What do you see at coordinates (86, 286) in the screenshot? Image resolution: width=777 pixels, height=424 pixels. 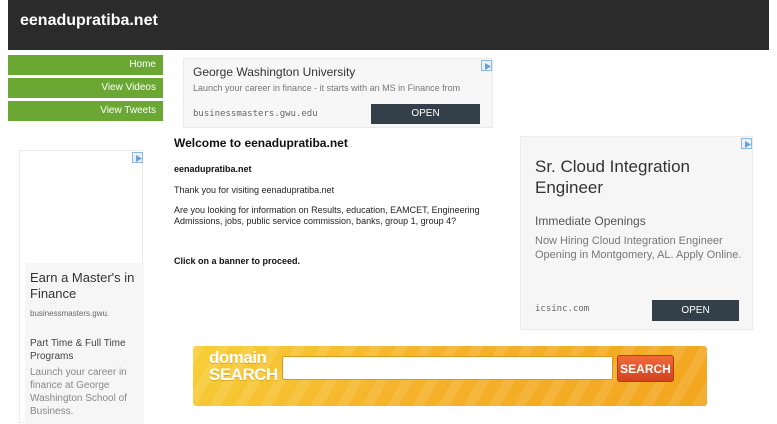 I see `left-ad-title: Earn a Master's in Finance` at bounding box center [86, 286].